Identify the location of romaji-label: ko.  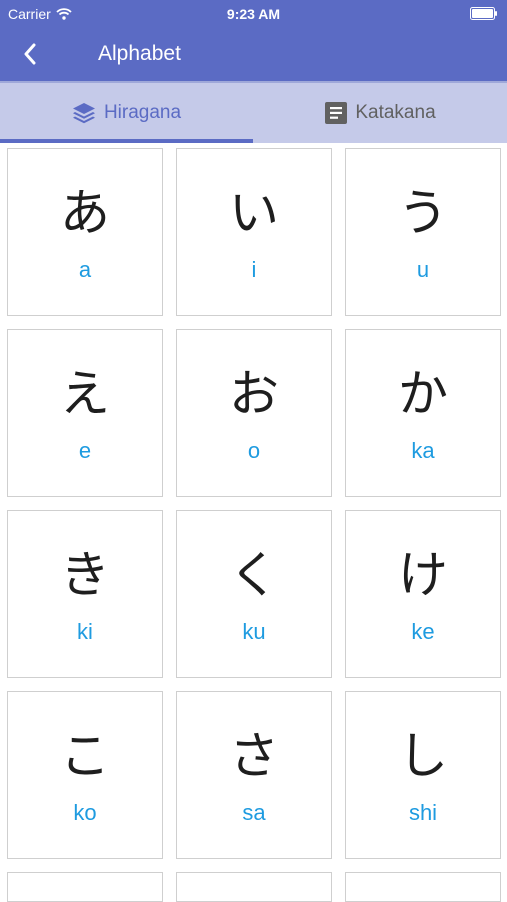
(85, 812).